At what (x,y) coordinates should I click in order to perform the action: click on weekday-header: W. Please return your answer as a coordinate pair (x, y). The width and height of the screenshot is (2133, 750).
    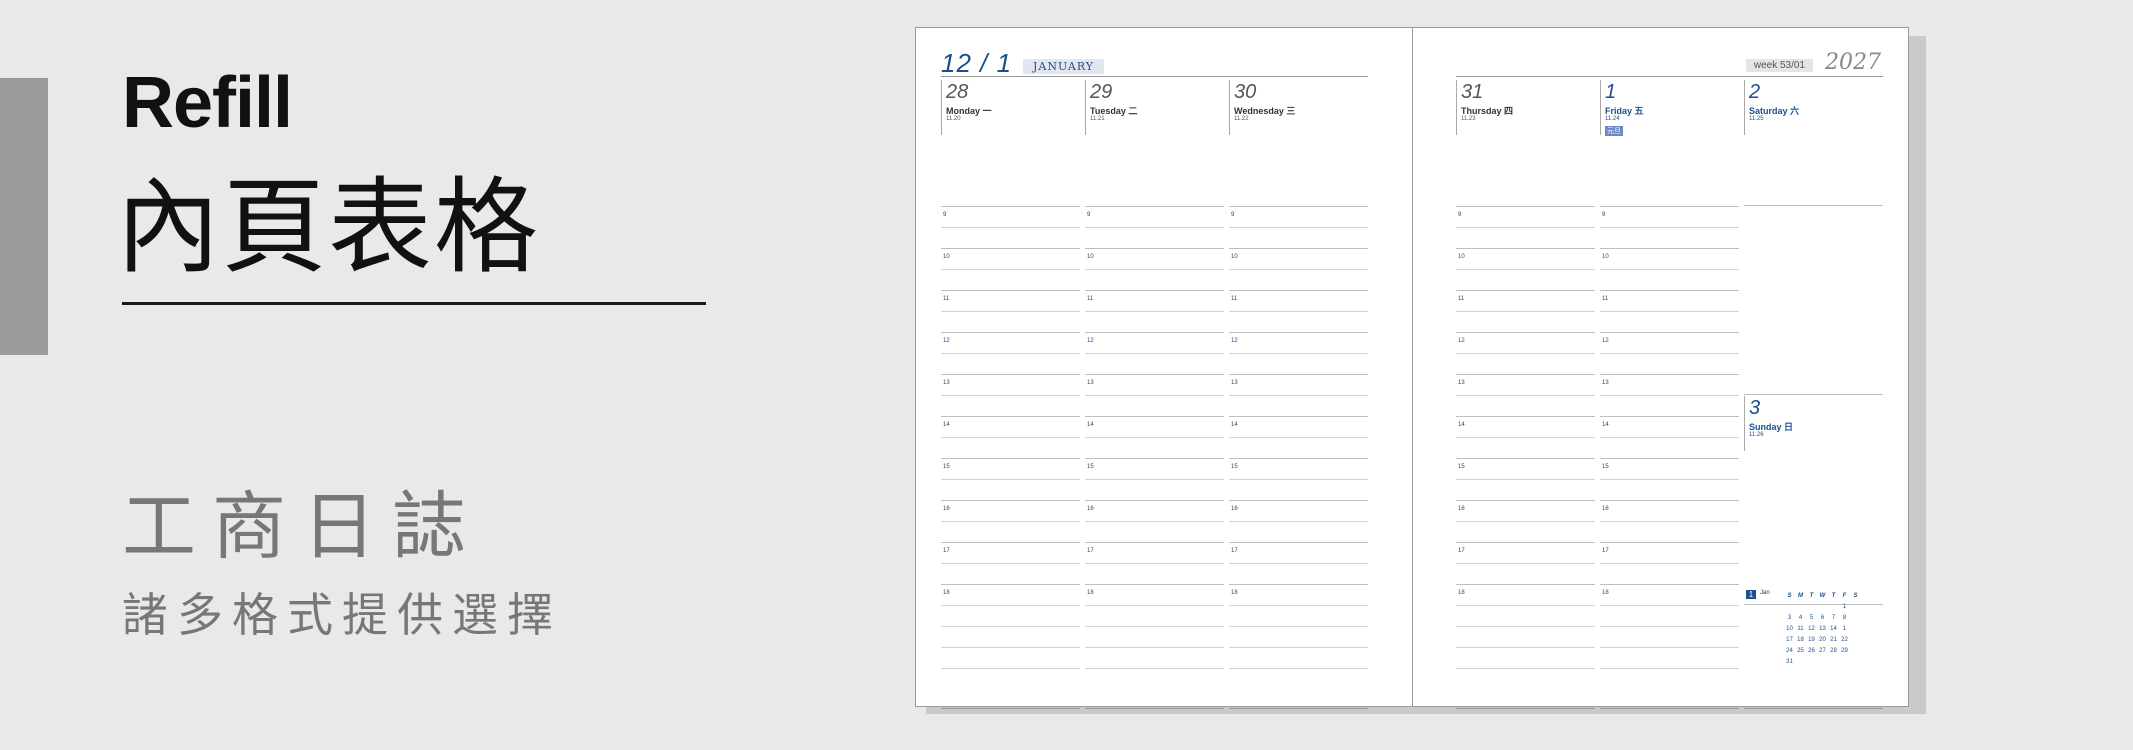
    Looking at the image, I should click on (1822, 595).